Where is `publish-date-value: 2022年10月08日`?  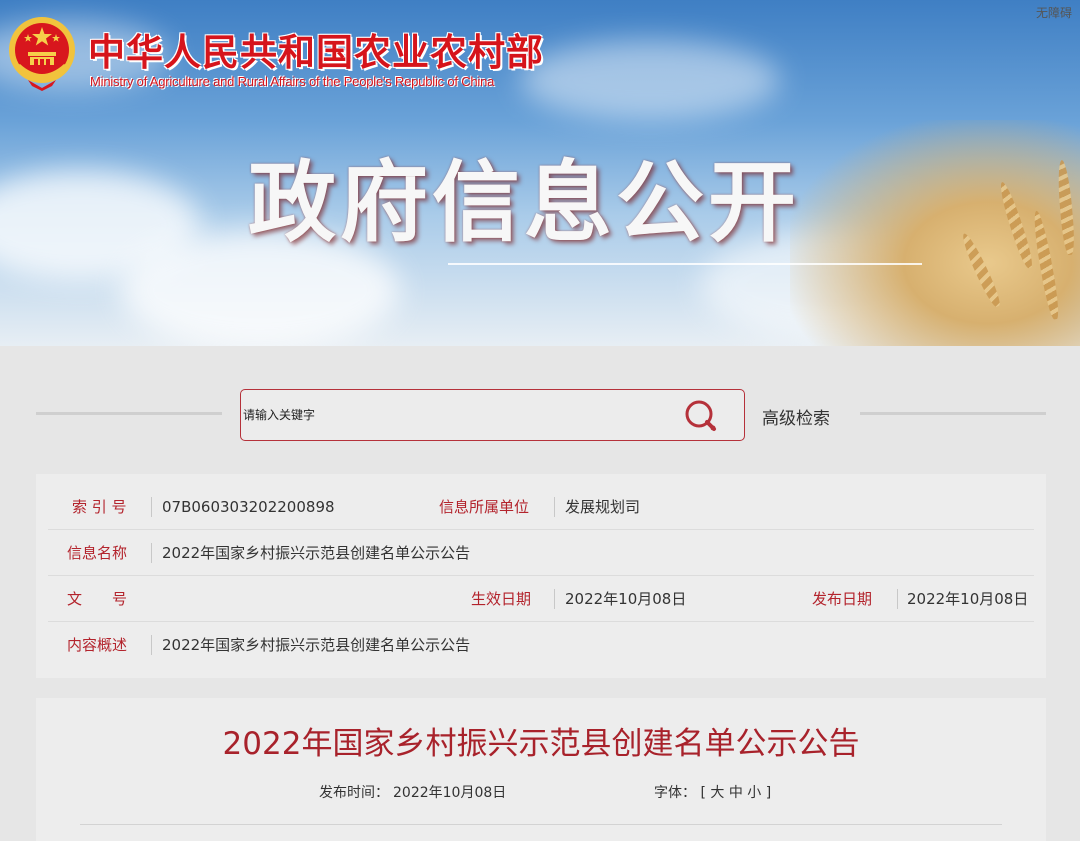 publish-date-value: 2022年10月08日 is located at coordinates (968, 599).